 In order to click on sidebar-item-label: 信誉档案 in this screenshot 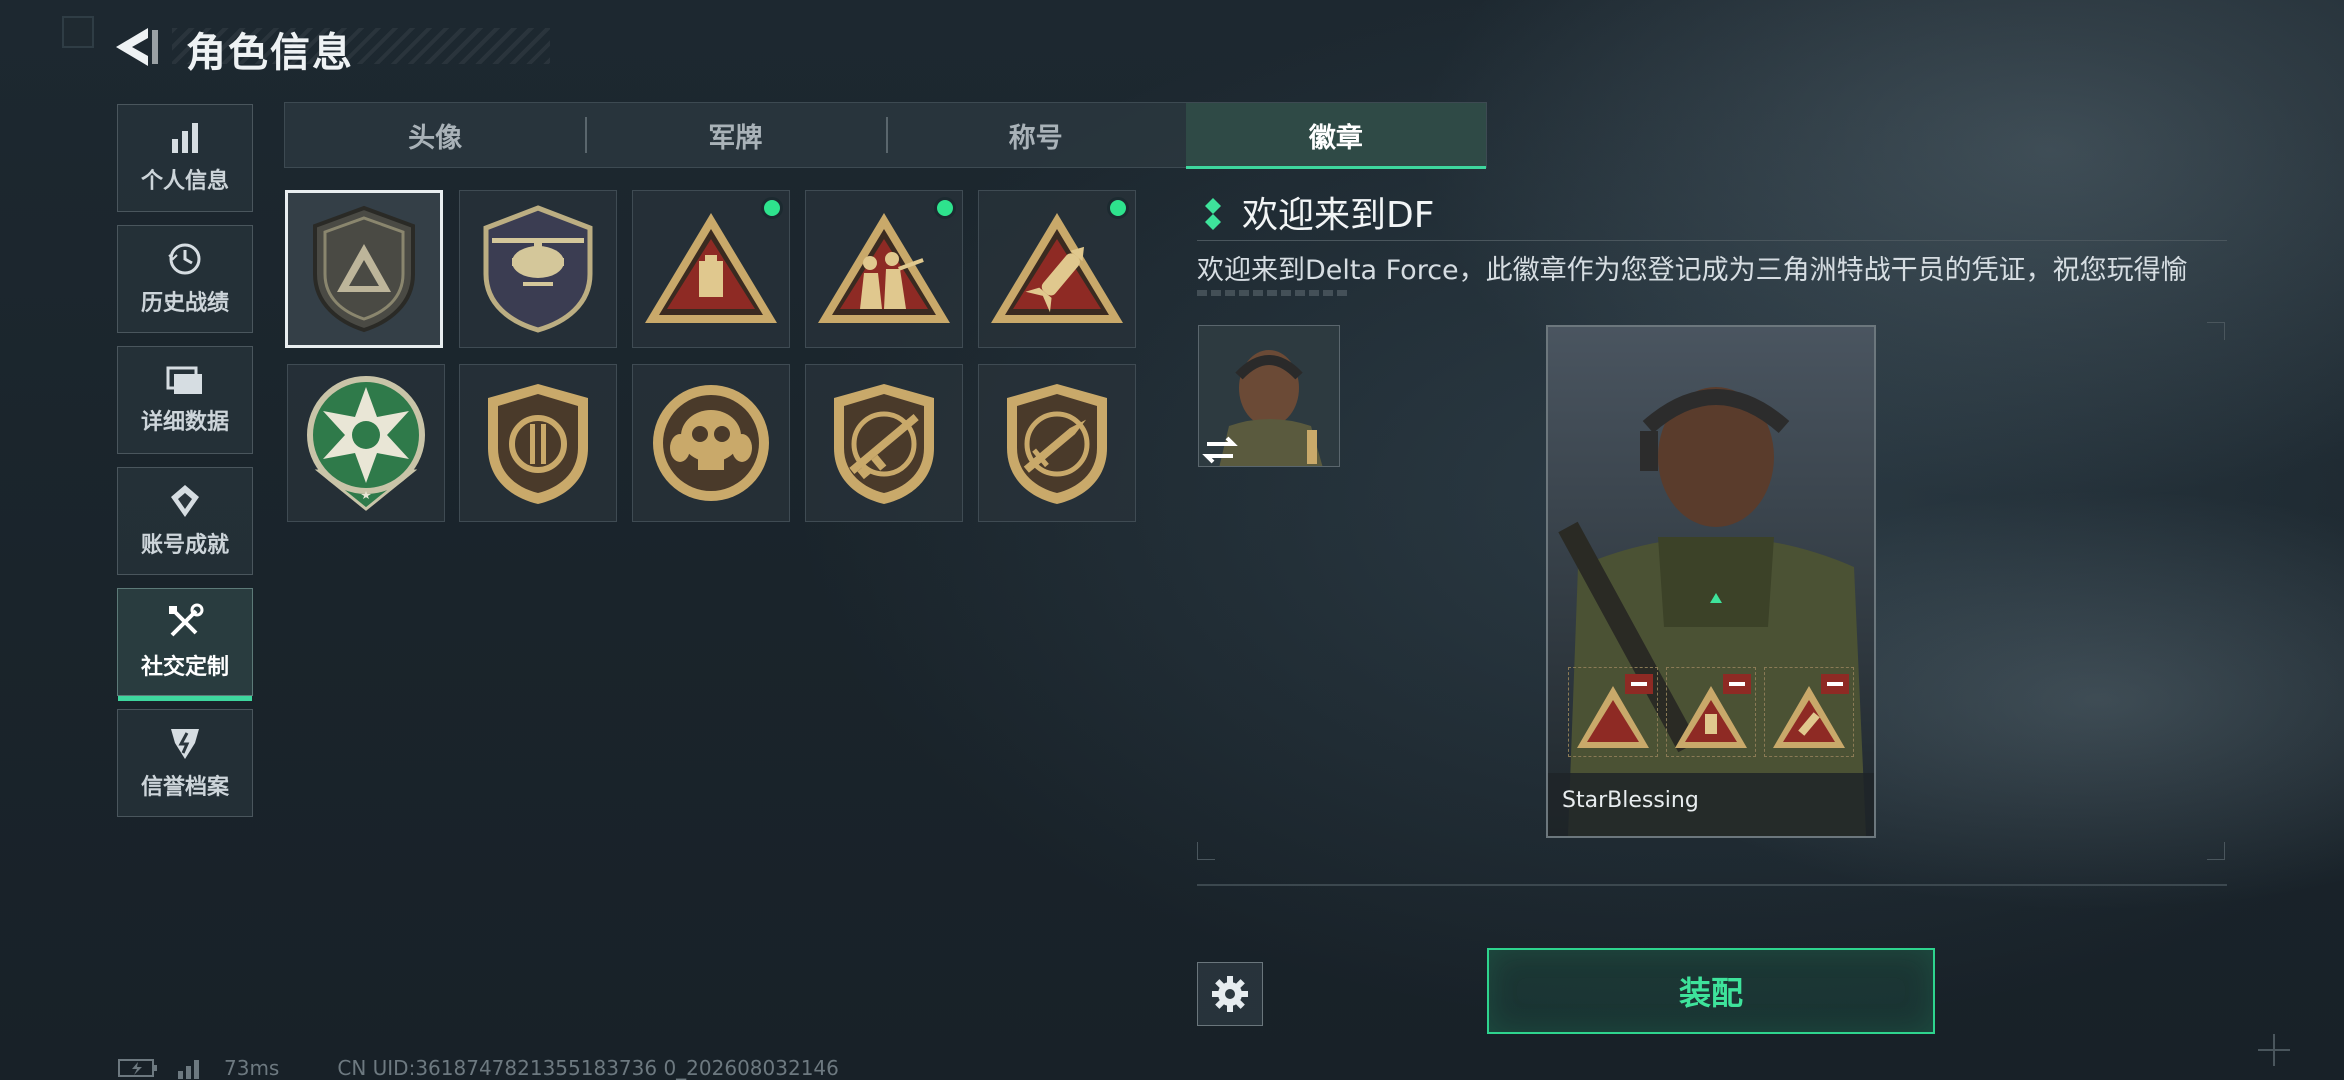, I will do `click(184, 787)`.